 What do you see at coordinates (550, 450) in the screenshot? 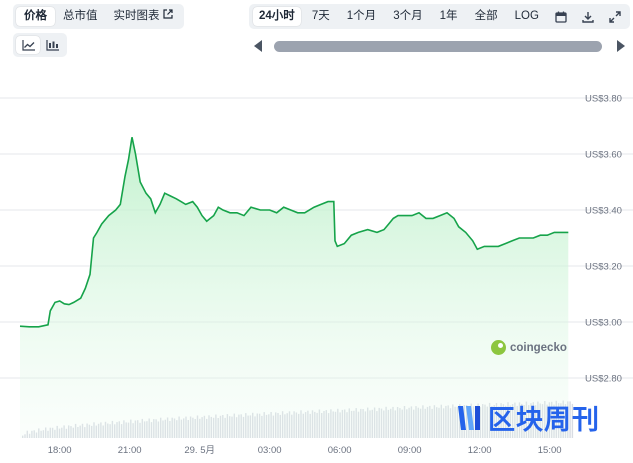
I see `x-tick-label: 15:00` at bounding box center [550, 450].